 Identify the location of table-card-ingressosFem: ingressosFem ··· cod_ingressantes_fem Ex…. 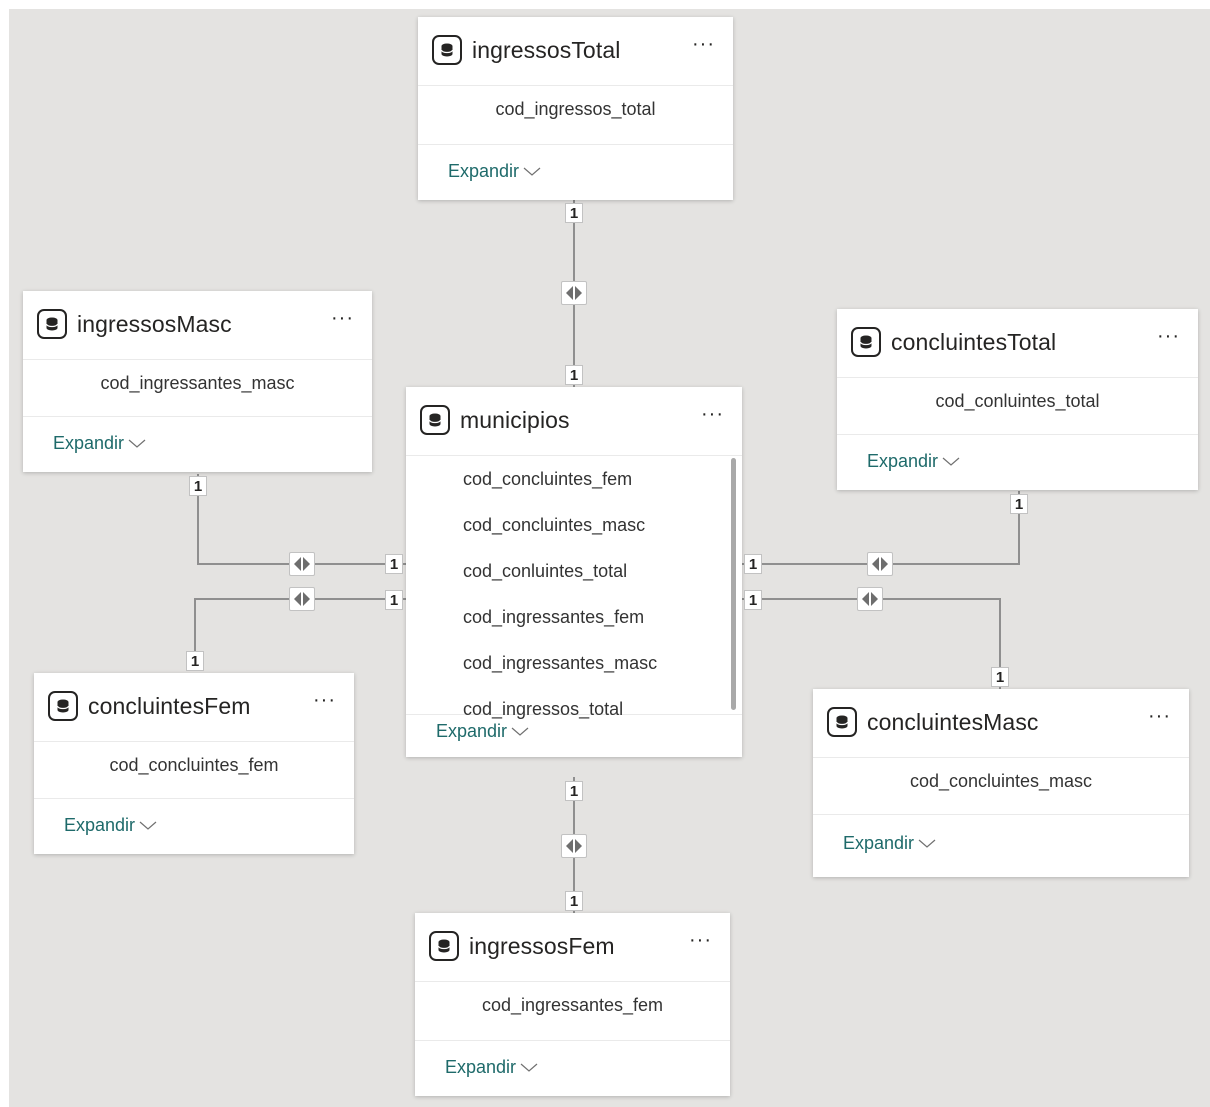
(572, 1004).